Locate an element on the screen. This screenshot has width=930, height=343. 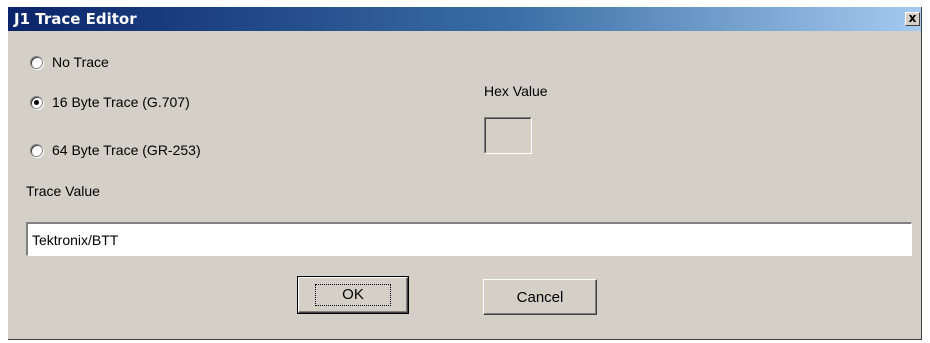
ok-button: OK is located at coordinates (353, 295).